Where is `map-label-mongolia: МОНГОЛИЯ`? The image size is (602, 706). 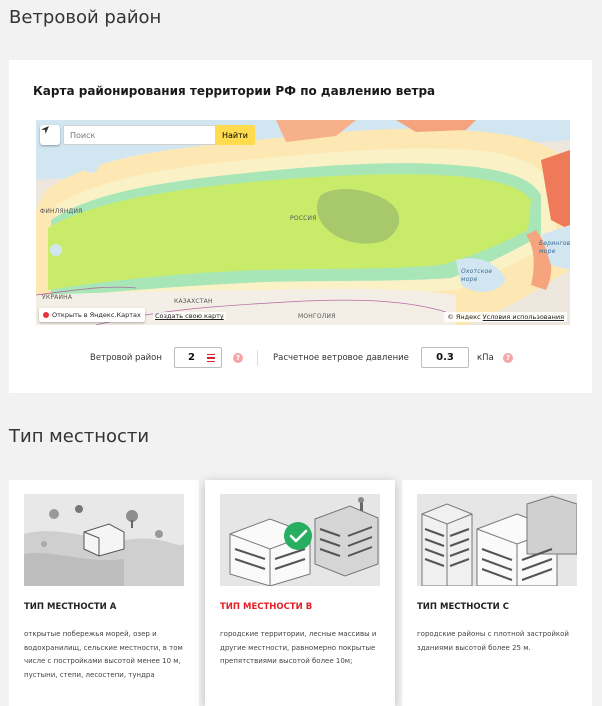 map-label-mongolia: МОНГОЛИЯ is located at coordinates (317, 316).